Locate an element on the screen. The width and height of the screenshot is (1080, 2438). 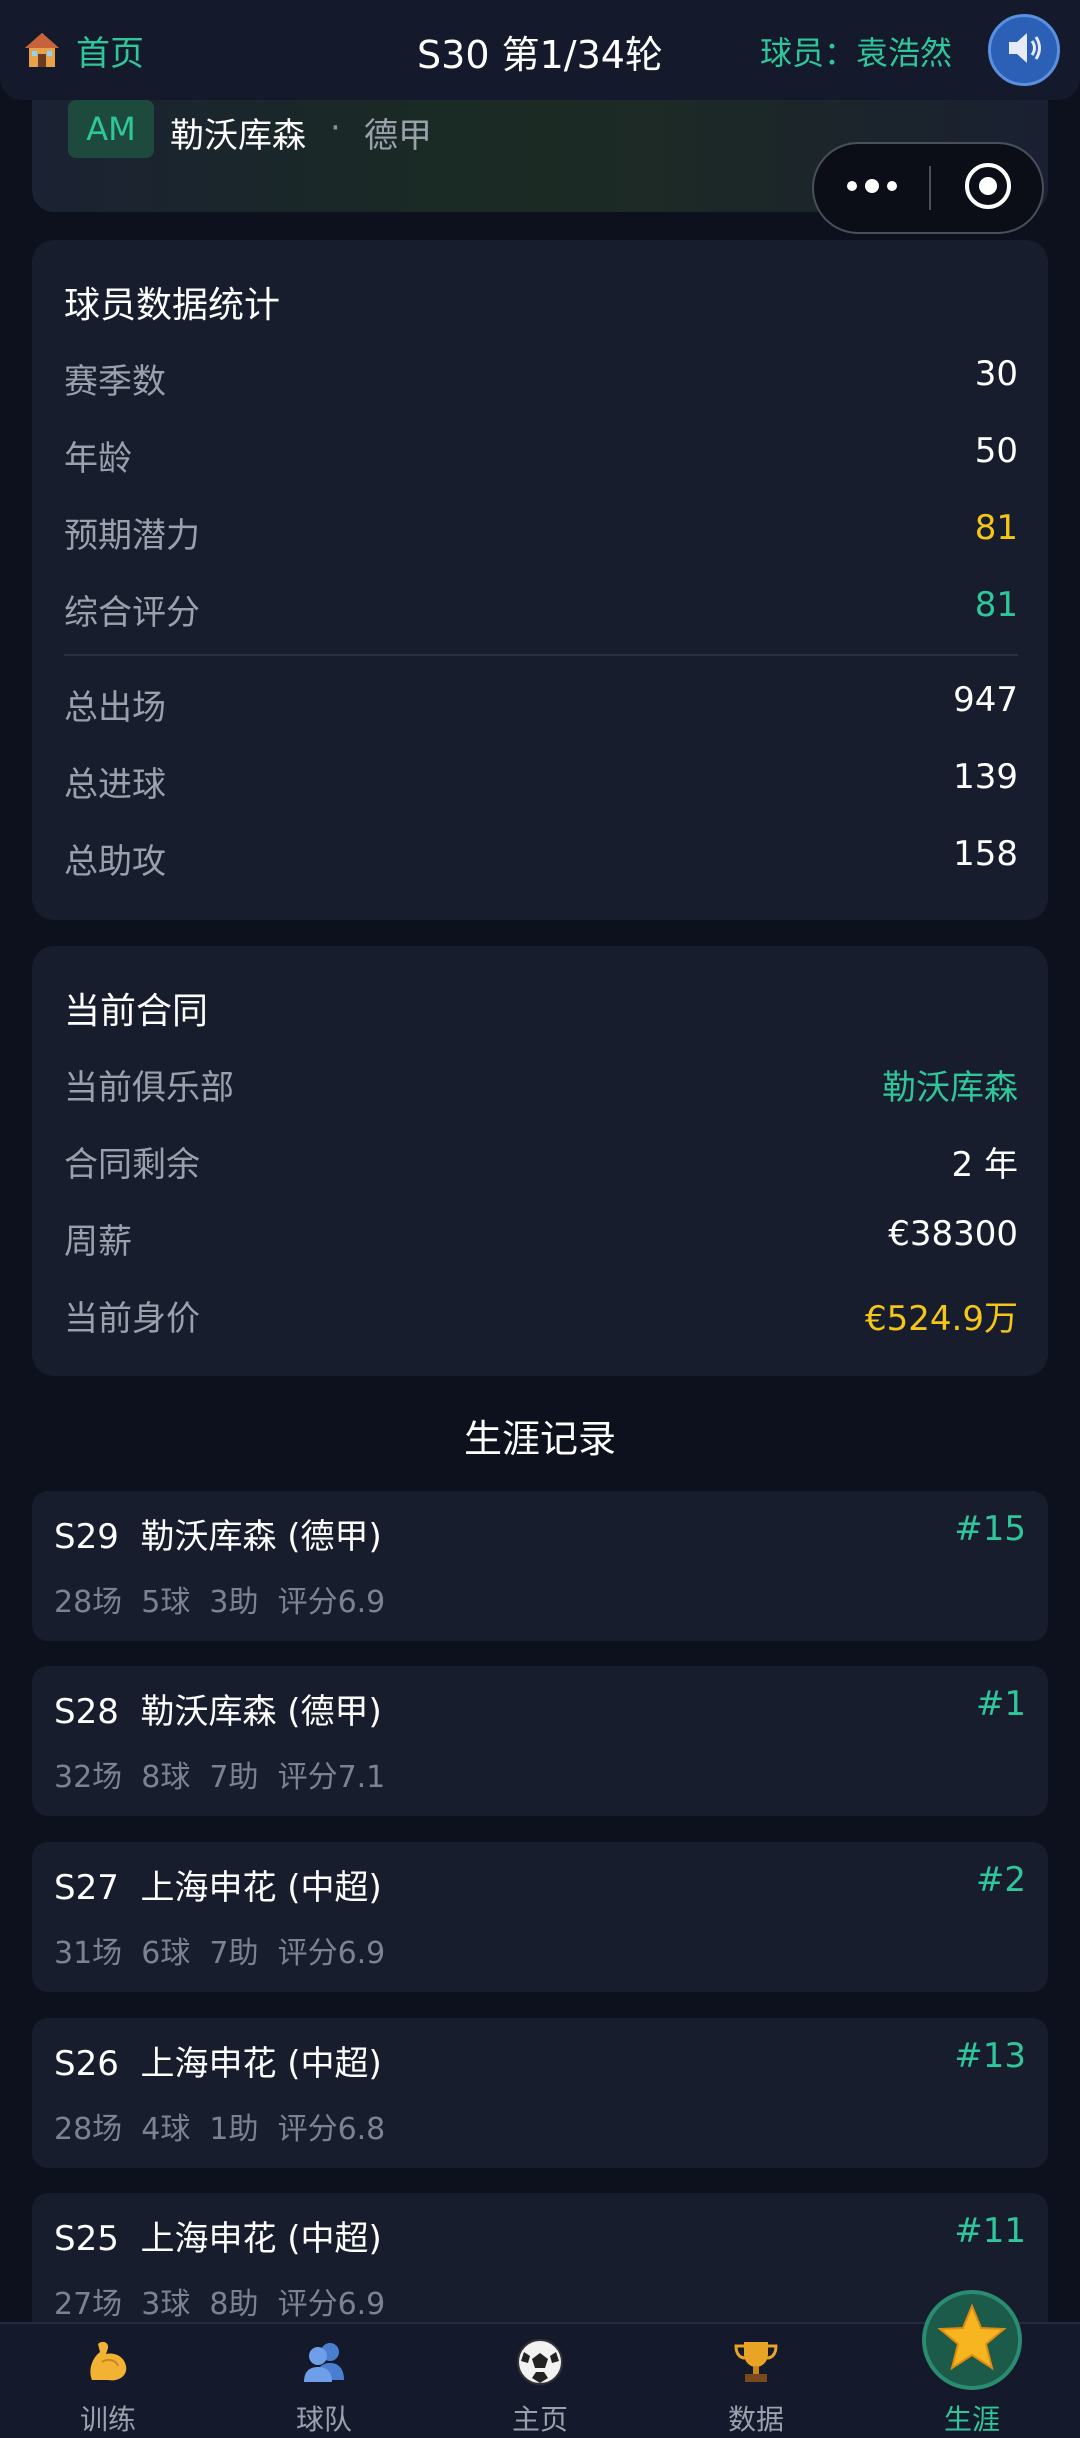
star-icon is located at coordinates (972, 2340).